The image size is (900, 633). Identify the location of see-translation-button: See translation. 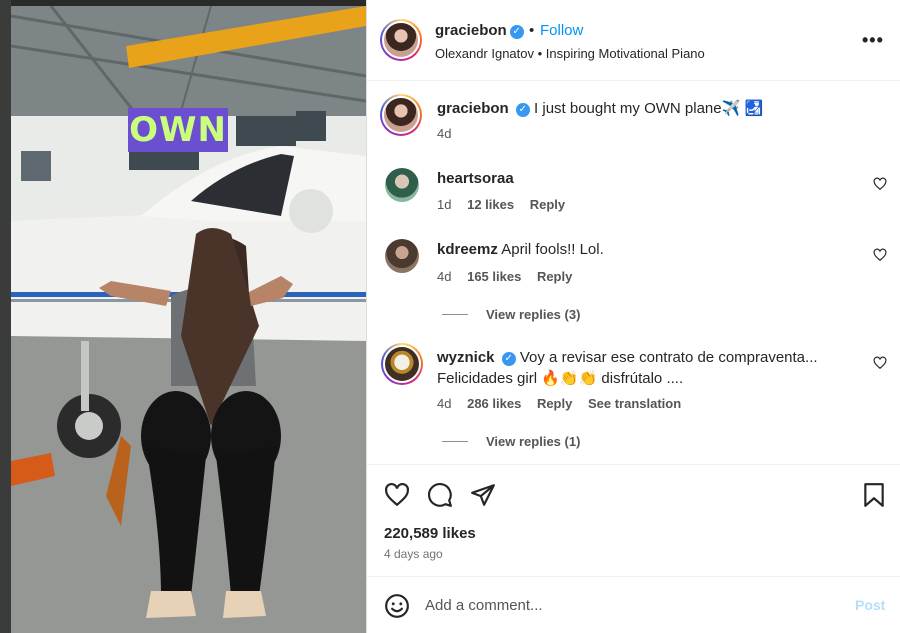
(634, 403).